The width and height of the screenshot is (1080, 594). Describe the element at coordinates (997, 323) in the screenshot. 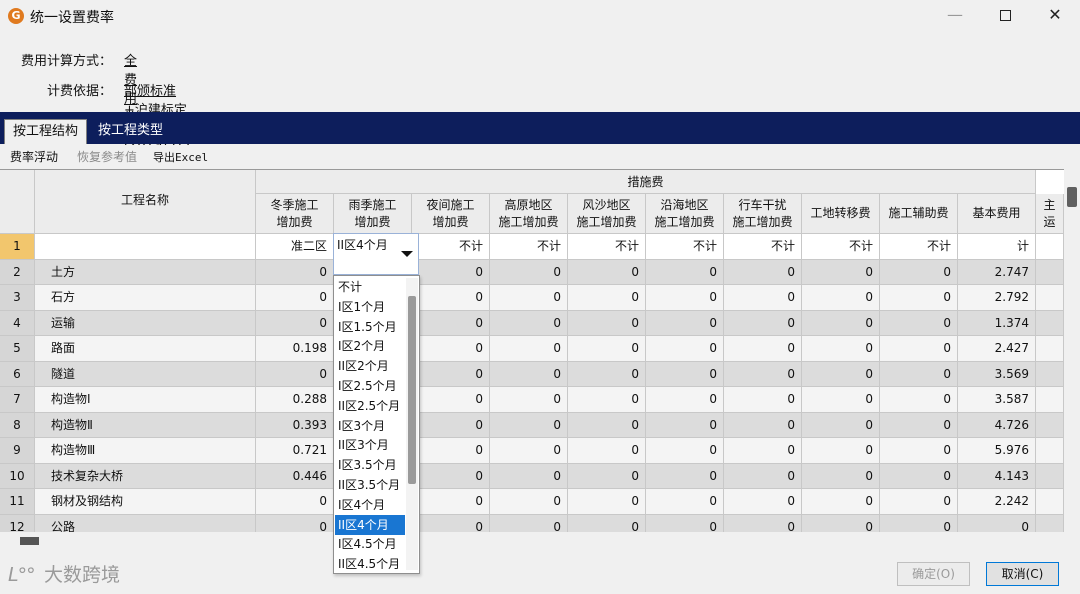

I see `rate-cell: 1.374` at that location.